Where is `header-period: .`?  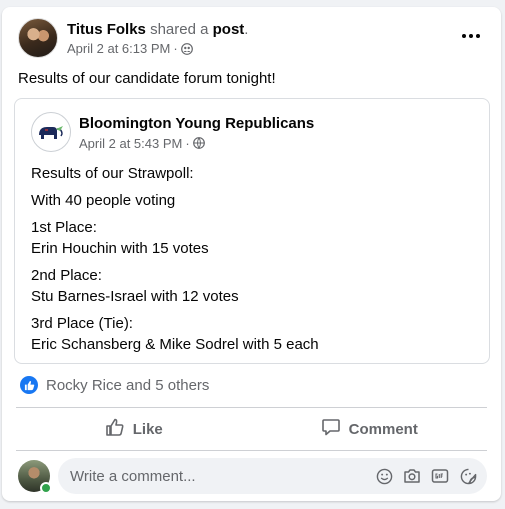 header-period: . is located at coordinates (246, 29).